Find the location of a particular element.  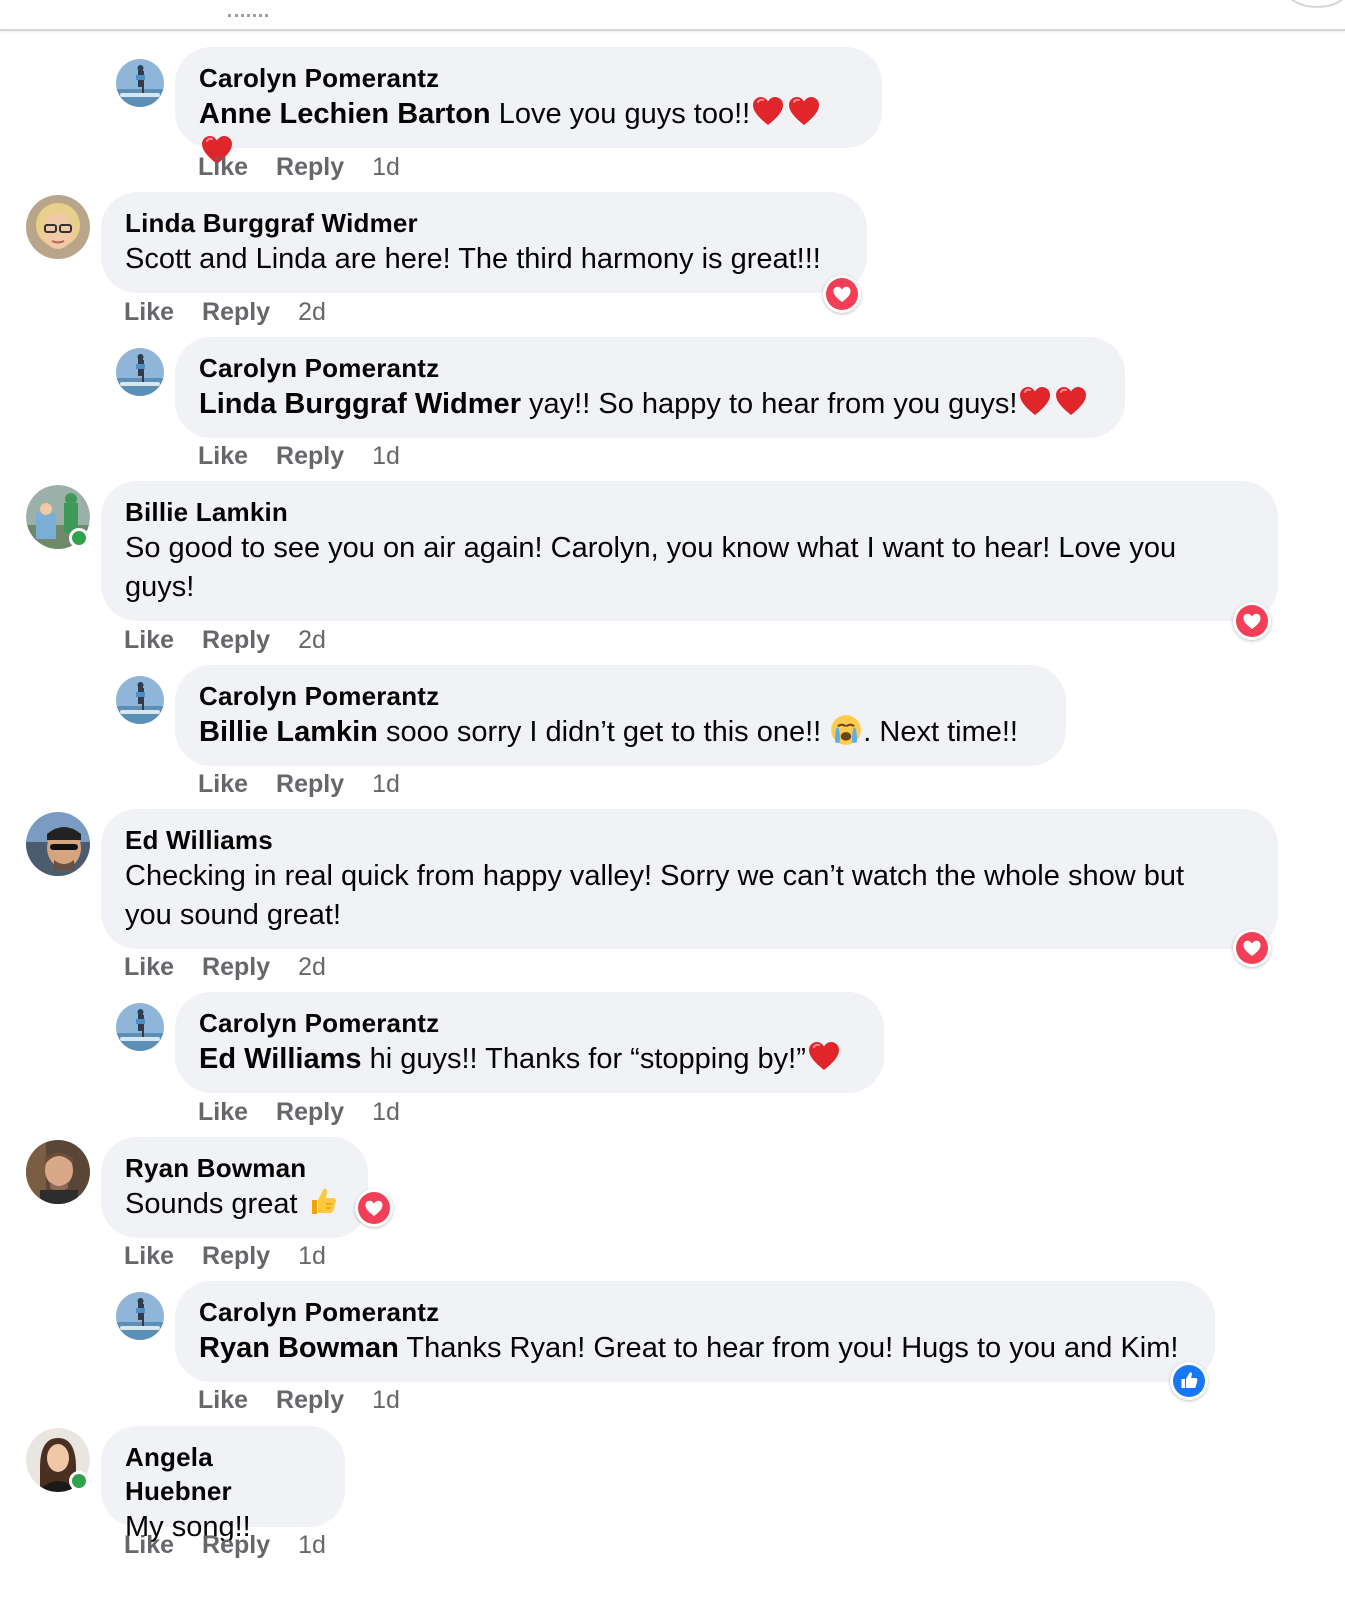

mention-link: Ed Williams is located at coordinates (280, 1059).